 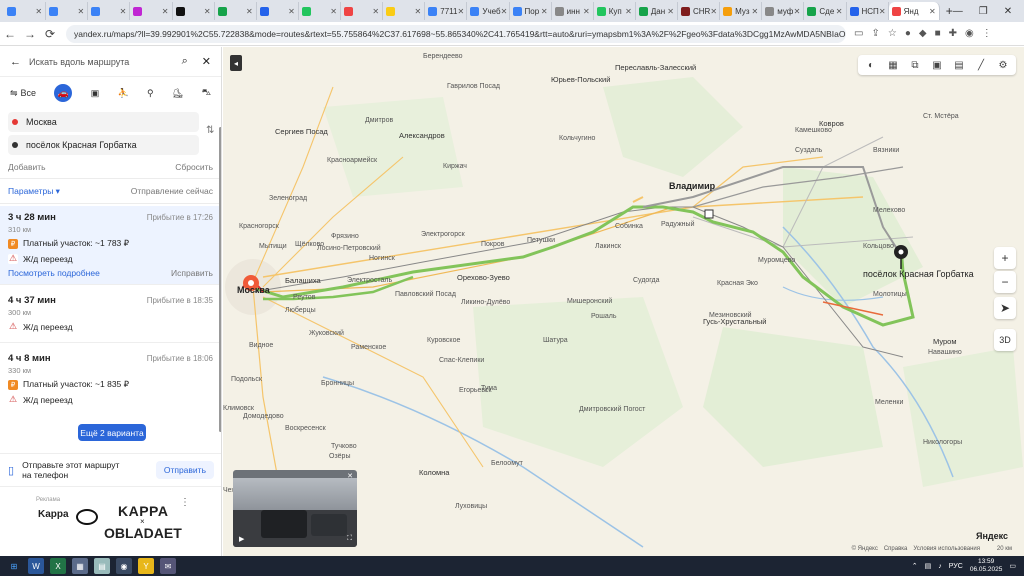 What do you see at coordinates (30, 34) in the screenshot?
I see `forward-icon: →` at bounding box center [30, 34].